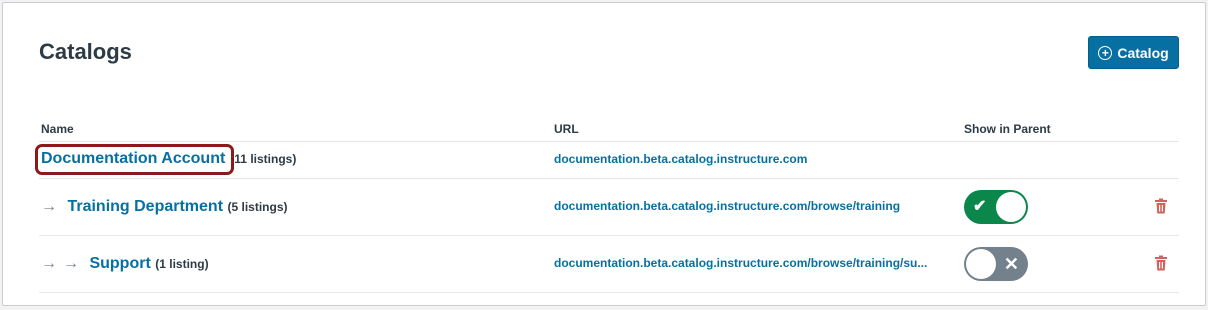 This screenshot has height=310, width=1208. I want to click on check-icon: ✔, so click(980, 206).